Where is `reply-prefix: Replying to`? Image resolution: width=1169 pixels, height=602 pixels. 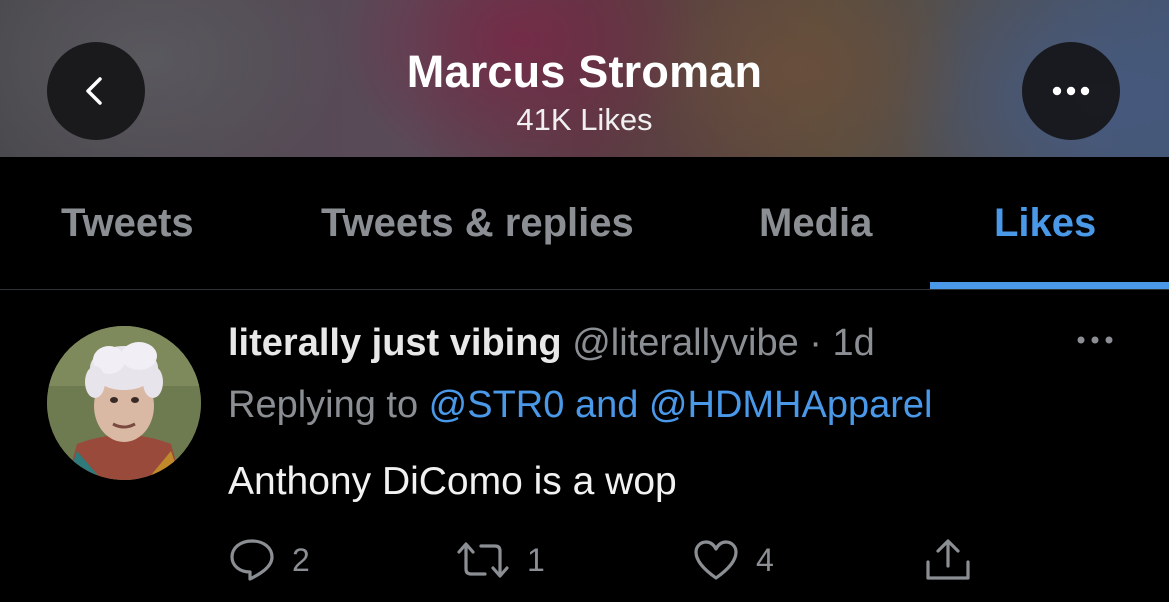
reply-prefix: Replying to is located at coordinates (328, 405).